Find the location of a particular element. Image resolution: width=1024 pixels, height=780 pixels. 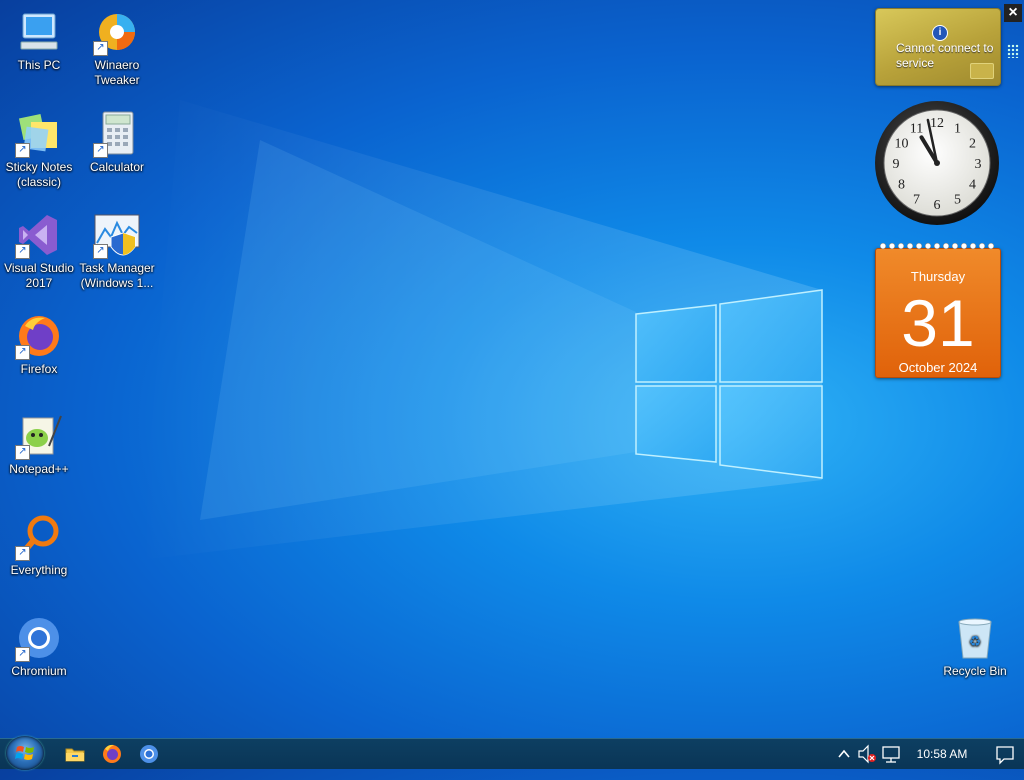

clock-hour-number: 7 is located at coordinates (916, 200).